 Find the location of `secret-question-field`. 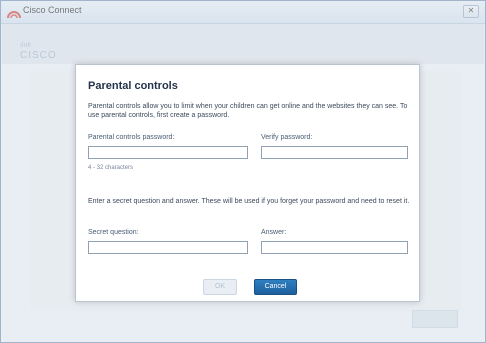

secret-question-field is located at coordinates (168, 247).